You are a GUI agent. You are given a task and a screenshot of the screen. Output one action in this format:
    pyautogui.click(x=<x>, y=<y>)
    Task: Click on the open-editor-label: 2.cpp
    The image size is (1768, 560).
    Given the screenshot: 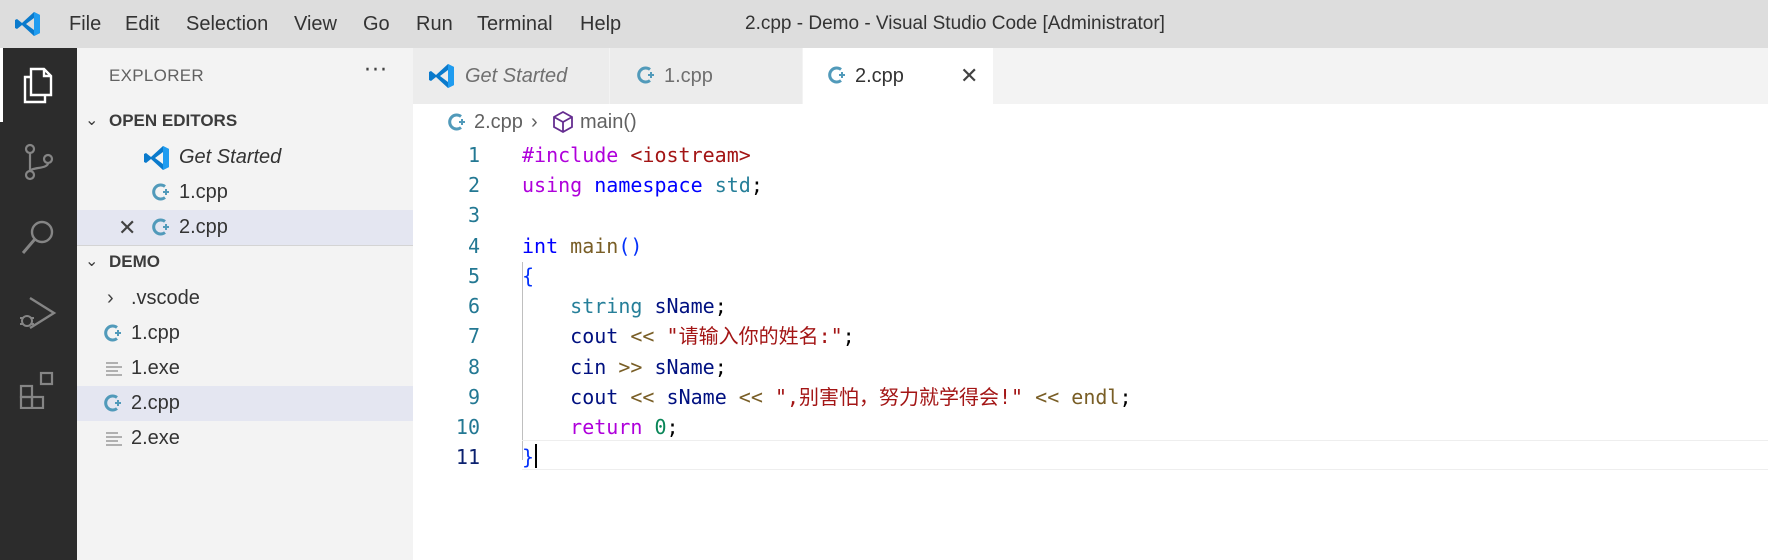 What is the action you would take?
    pyautogui.click(x=203, y=227)
    